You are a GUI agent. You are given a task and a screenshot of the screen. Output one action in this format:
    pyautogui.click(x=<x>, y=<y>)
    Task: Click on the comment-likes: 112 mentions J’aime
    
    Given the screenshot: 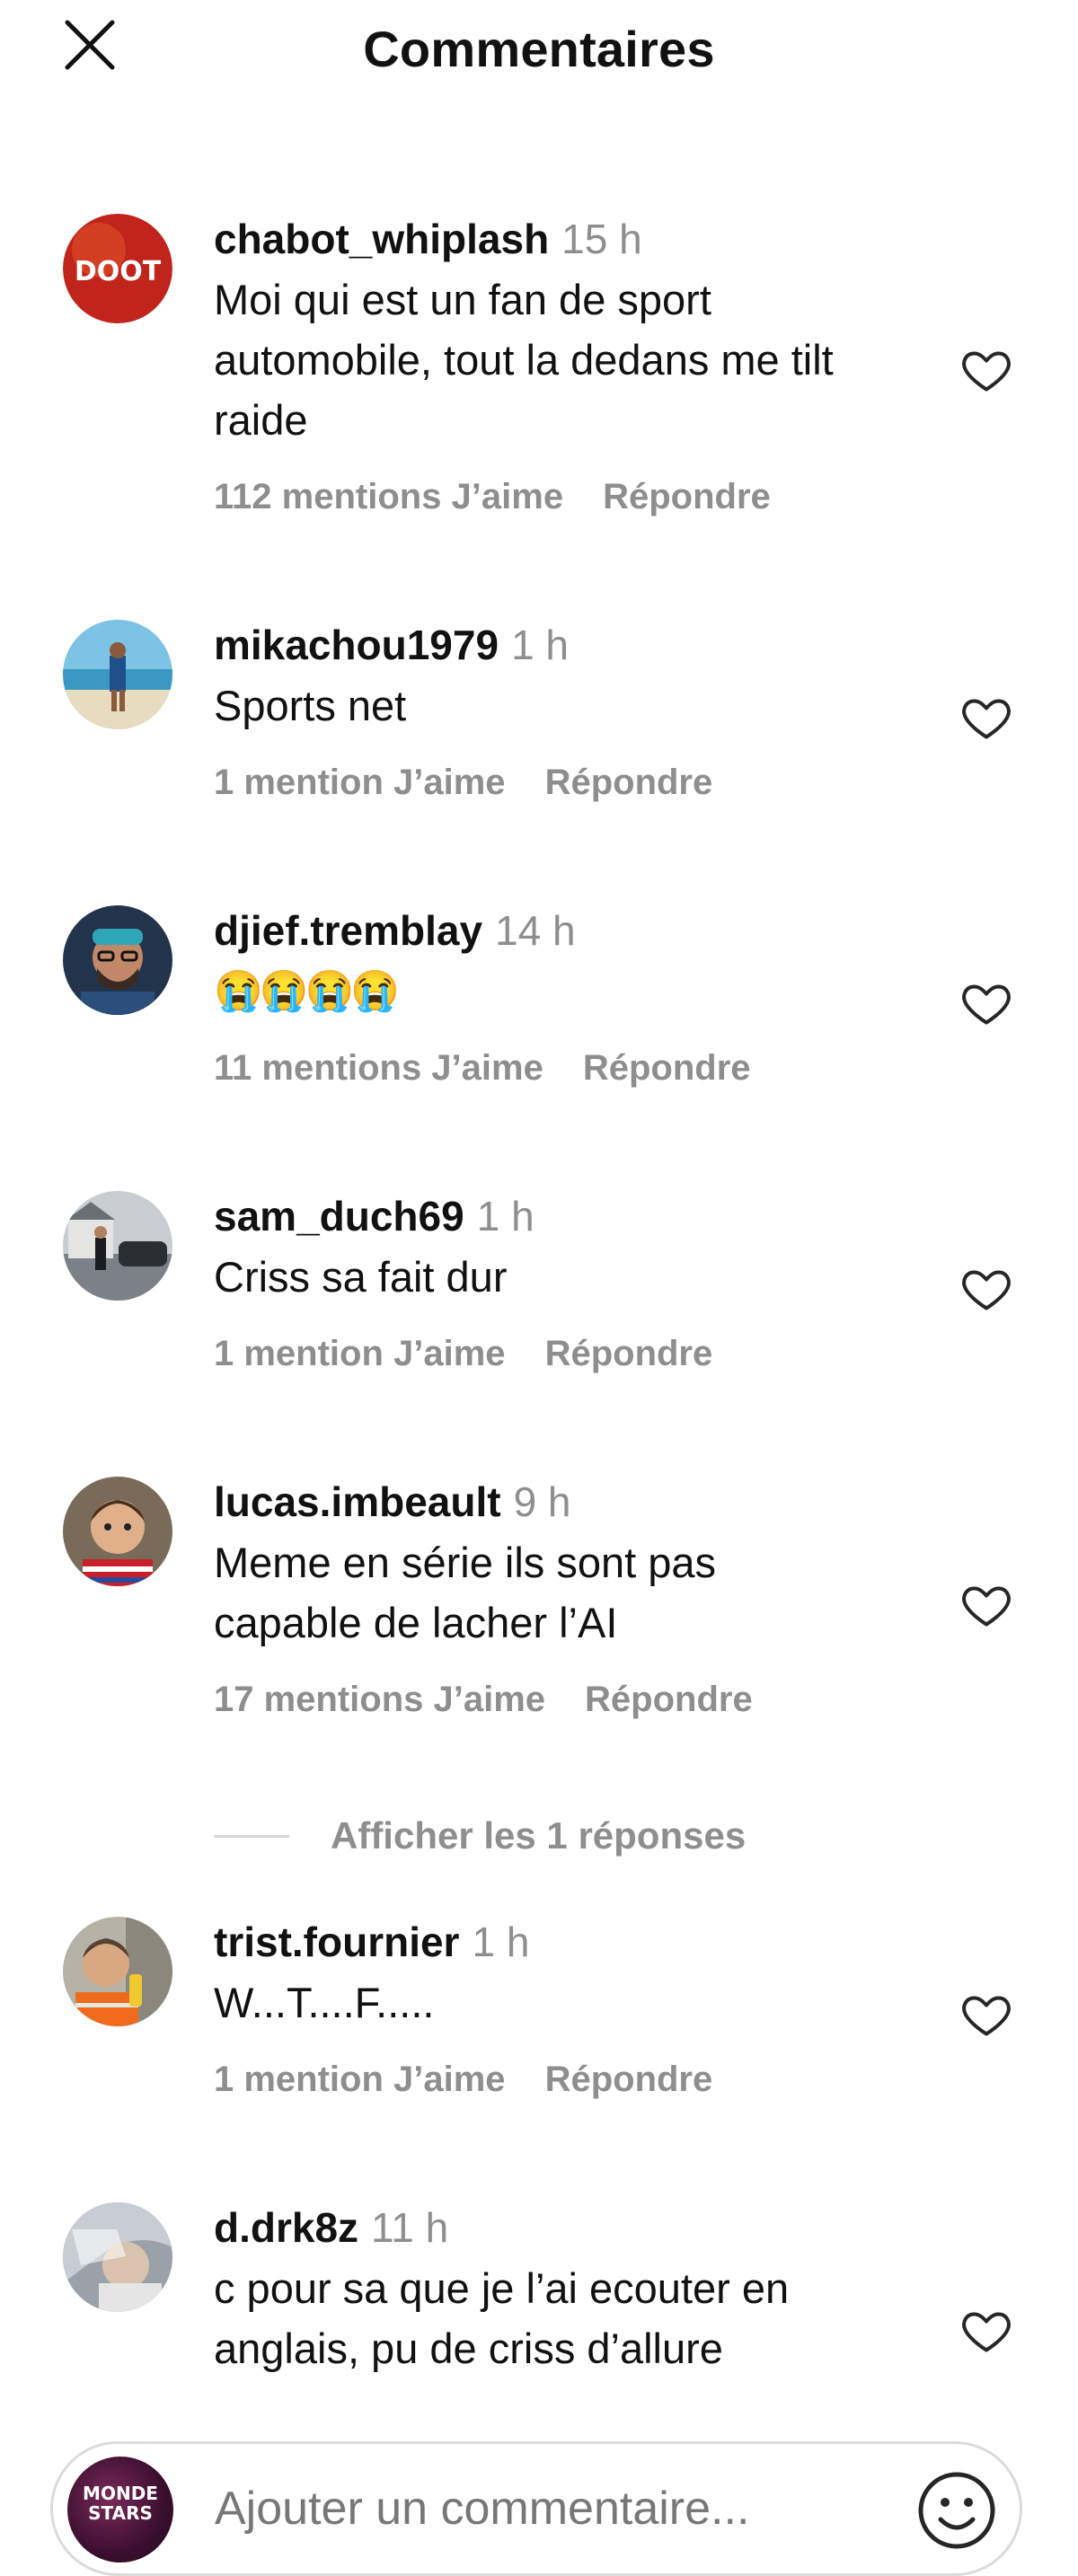 What is the action you would take?
    pyautogui.click(x=389, y=496)
    